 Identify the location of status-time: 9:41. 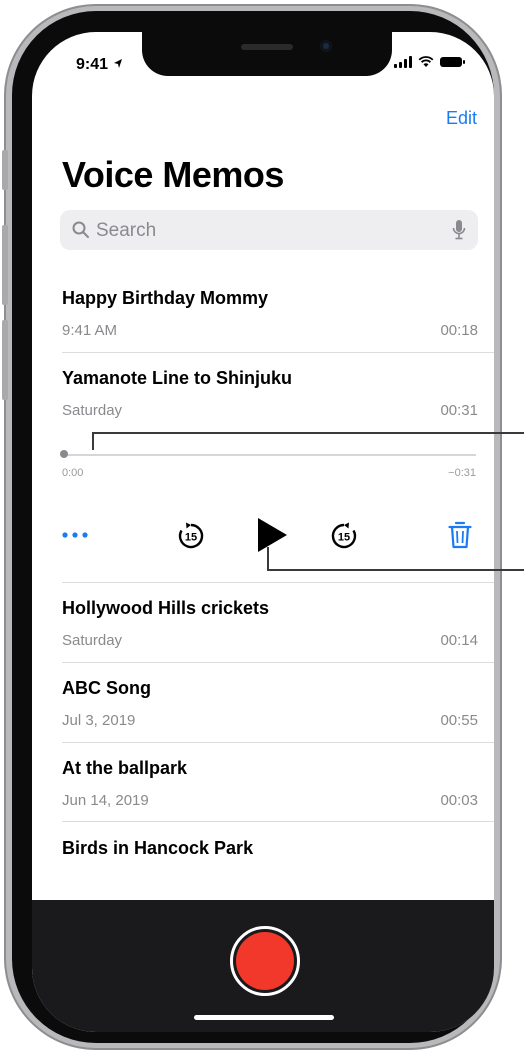
(99, 65).